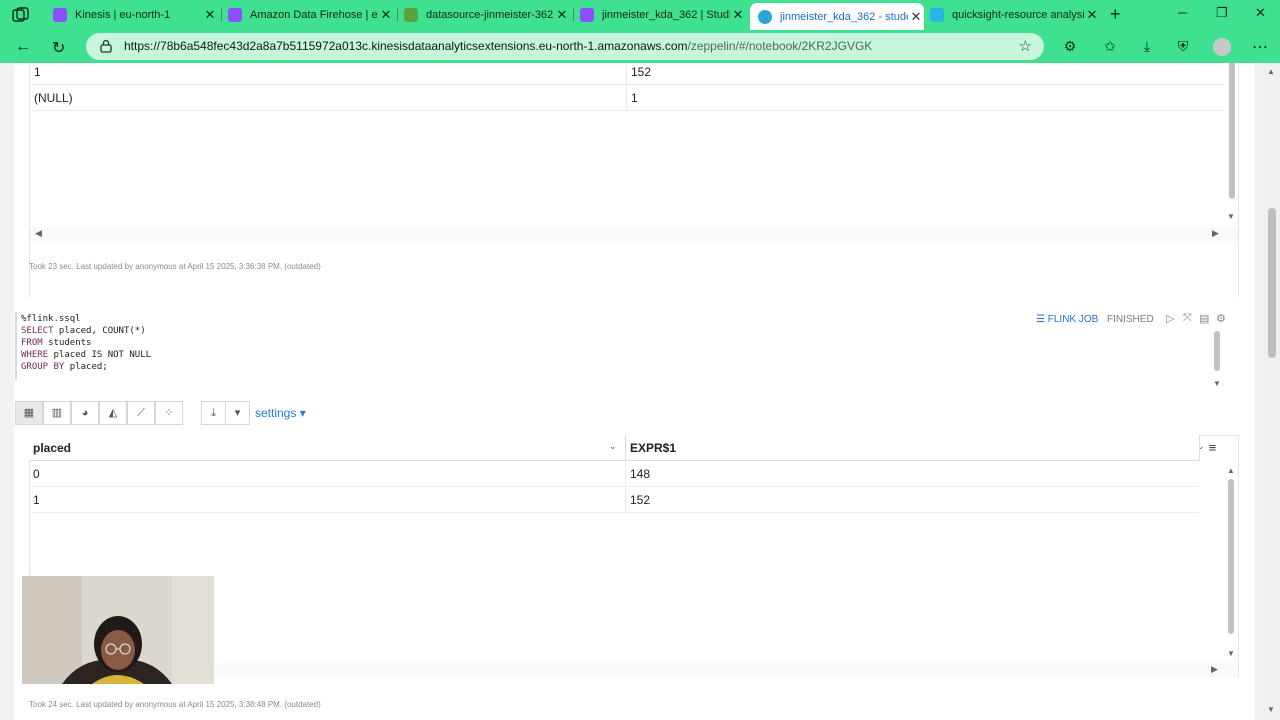 This screenshot has width=1280, height=720. I want to click on downloads-icon: ⤓, so click(1147, 47).